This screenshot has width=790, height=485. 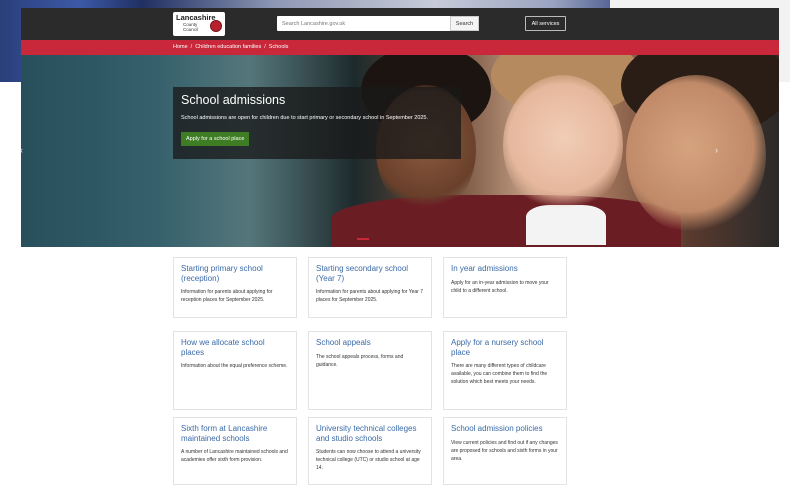 What do you see at coordinates (464, 23) in the screenshot?
I see `search-button: Search` at bounding box center [464, 23].